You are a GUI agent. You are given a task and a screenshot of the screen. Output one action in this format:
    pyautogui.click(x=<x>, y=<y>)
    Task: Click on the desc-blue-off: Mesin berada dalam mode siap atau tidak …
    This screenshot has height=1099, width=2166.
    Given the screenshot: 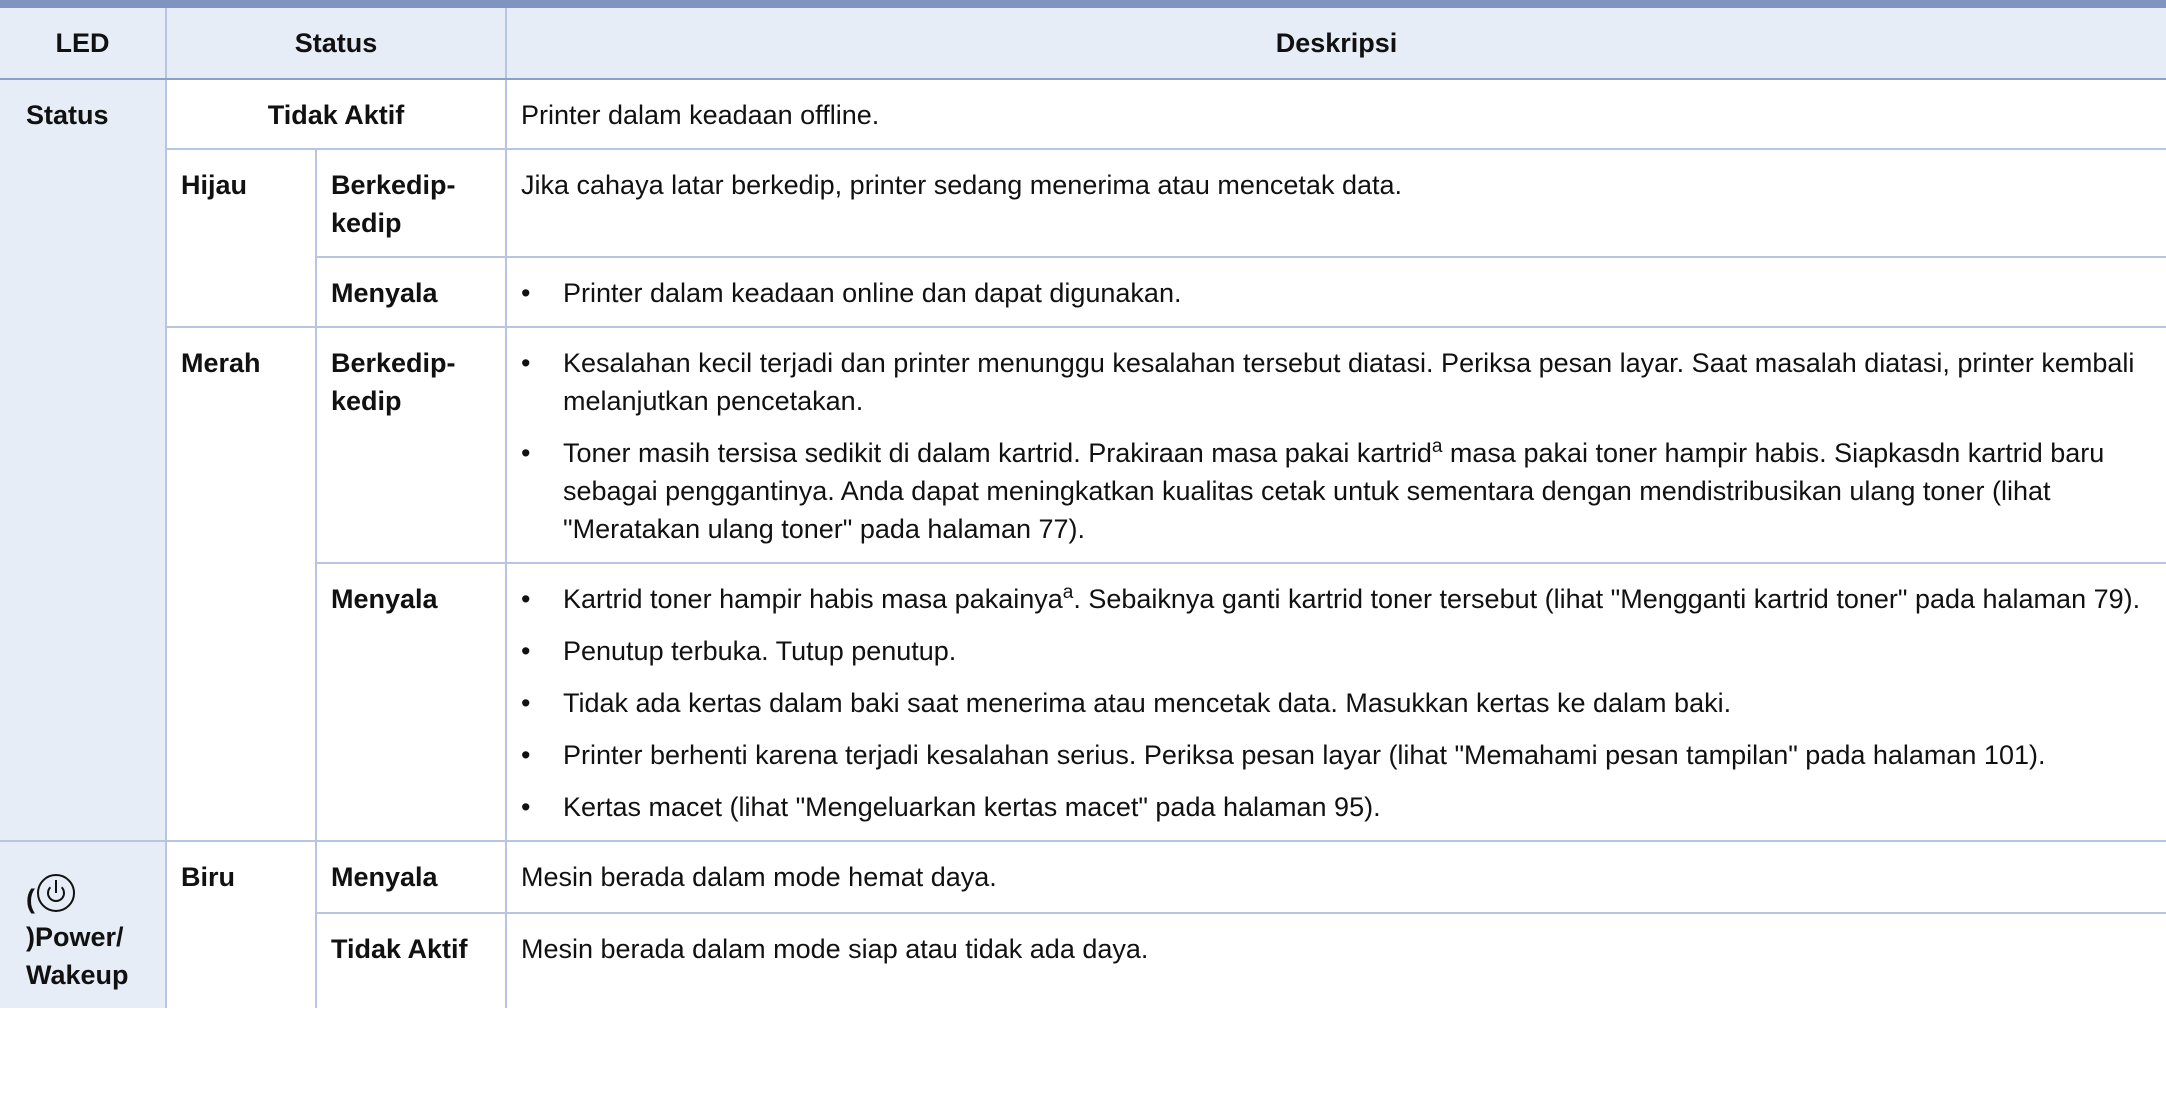 What is the action you would take?
    pyautogui.click(x=1335, y=960)
    